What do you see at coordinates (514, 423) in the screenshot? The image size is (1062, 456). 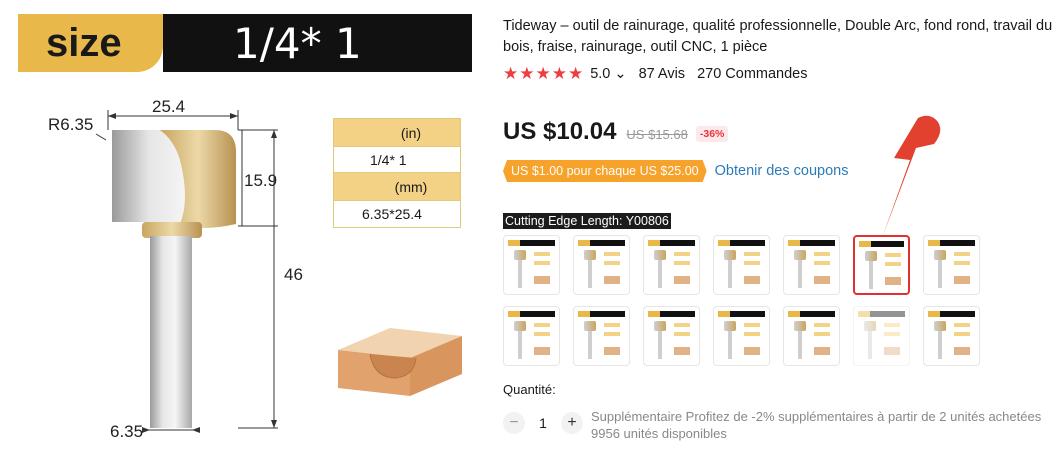 I see `quantity-decrease-button: −` at bounding box center [514, 423].